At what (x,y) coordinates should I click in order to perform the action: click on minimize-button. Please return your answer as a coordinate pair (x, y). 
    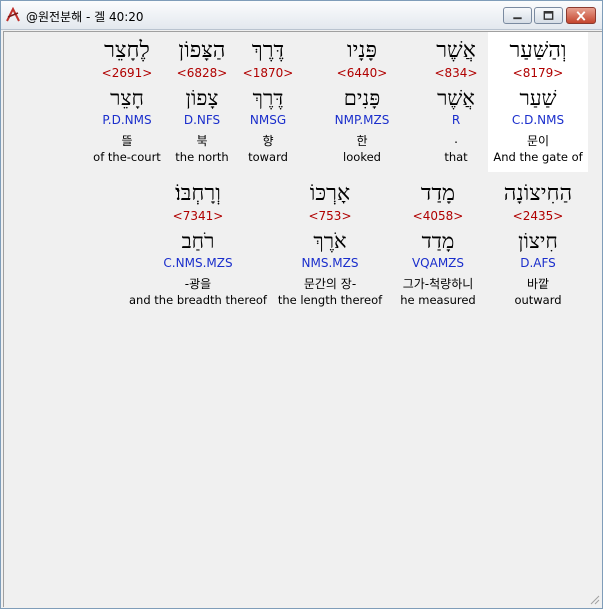
    Looking at the image, I should click on (517, 15).